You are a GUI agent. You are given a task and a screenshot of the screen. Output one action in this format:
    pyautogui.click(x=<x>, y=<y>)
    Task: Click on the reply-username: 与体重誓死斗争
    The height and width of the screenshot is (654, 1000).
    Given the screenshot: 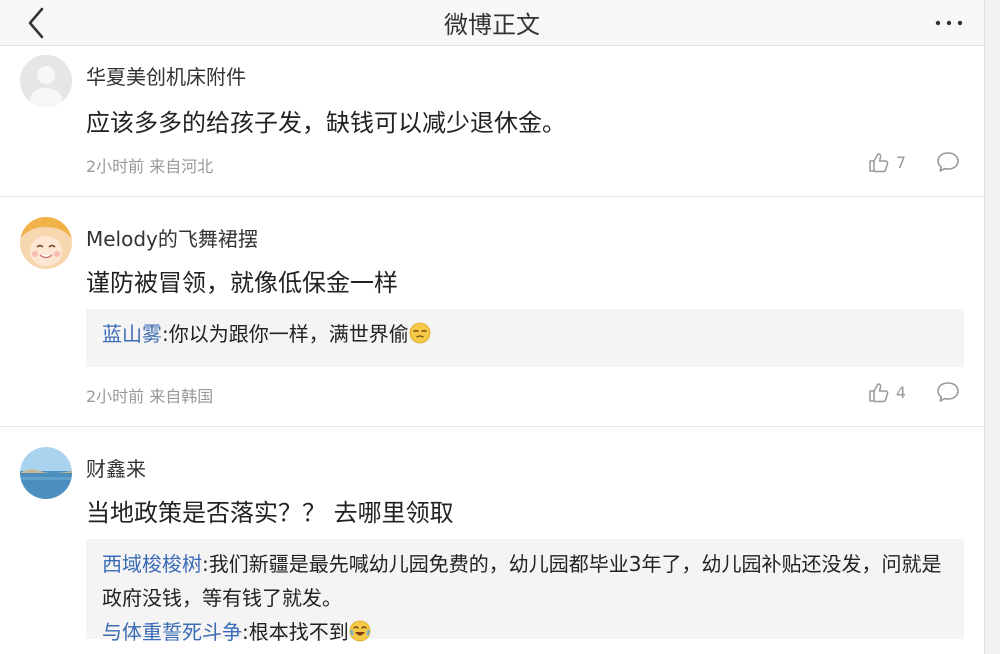 What is the action you would take?
    pyautogui.click(x=172, y=632)
    